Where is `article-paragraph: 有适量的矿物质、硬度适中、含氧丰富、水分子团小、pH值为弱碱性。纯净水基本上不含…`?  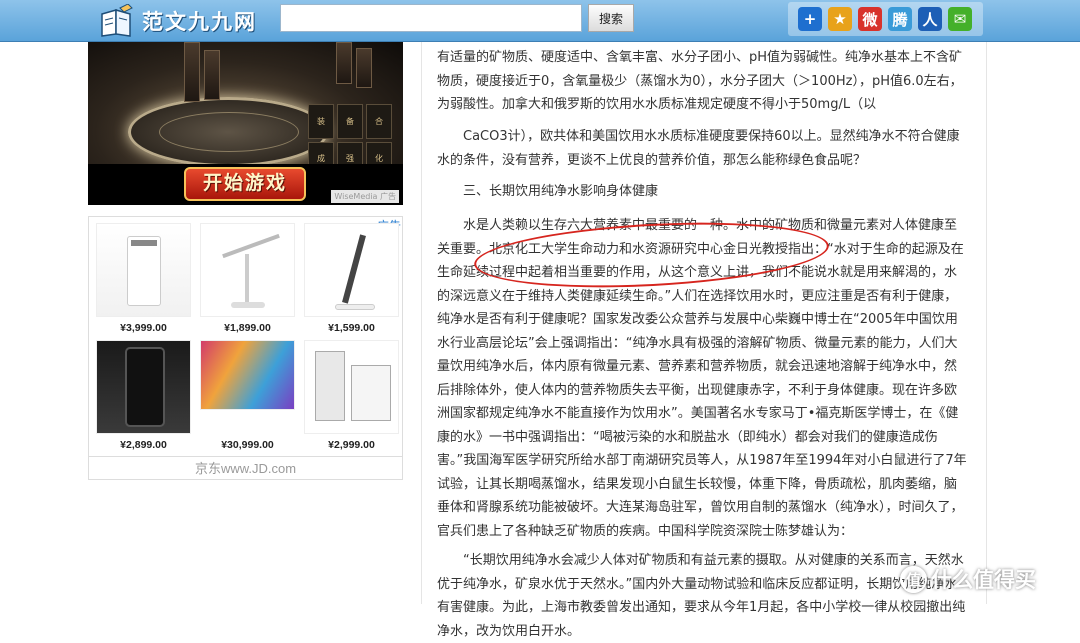 article-paragraph: 有适量的矿物质、硬度适中、含氧丰富、水分子团小、pH值为弱碱性。纯净水基本上不含… is located at coordinates (700, 81).